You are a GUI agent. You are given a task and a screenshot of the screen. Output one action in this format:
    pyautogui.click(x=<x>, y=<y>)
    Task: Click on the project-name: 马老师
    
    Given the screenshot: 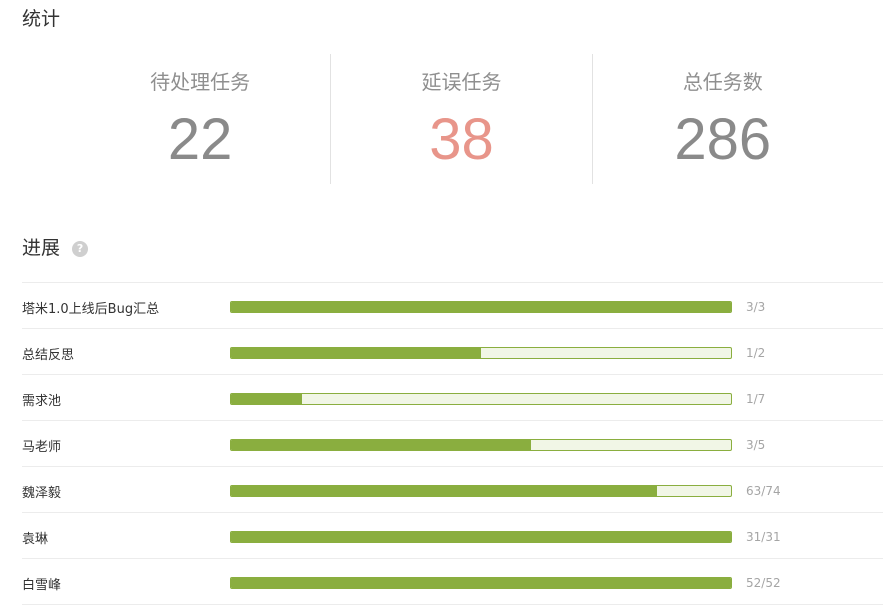 What is the action you would take?
    pyautogui.click(x=41, y=445)
    